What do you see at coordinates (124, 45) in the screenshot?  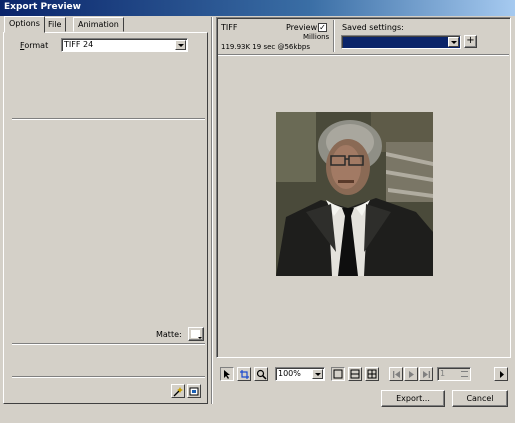 I see `format-select: TIFF 24` at bounding box center [124, 45].